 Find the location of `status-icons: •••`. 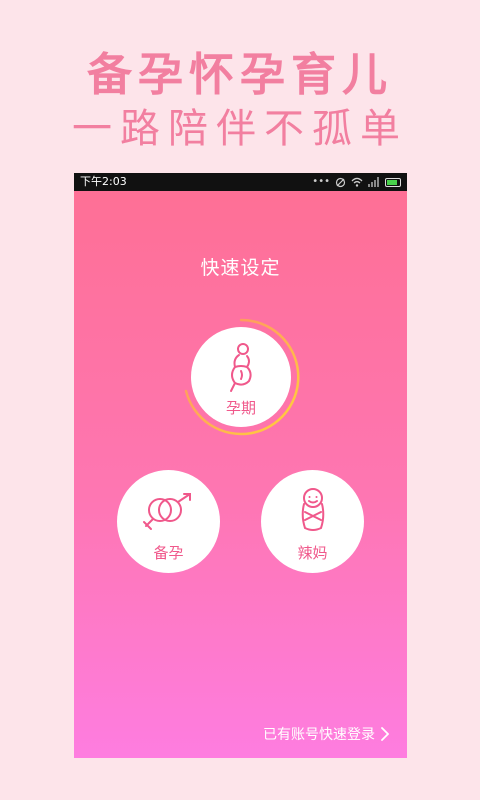

status-icons: ••• is located at coordinates (356, 182).